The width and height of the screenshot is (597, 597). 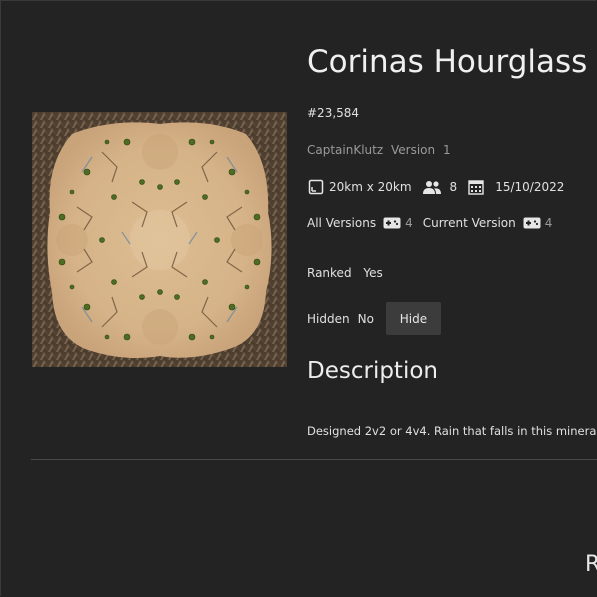 I want to click on players-icon, so click(x=432, y=187).